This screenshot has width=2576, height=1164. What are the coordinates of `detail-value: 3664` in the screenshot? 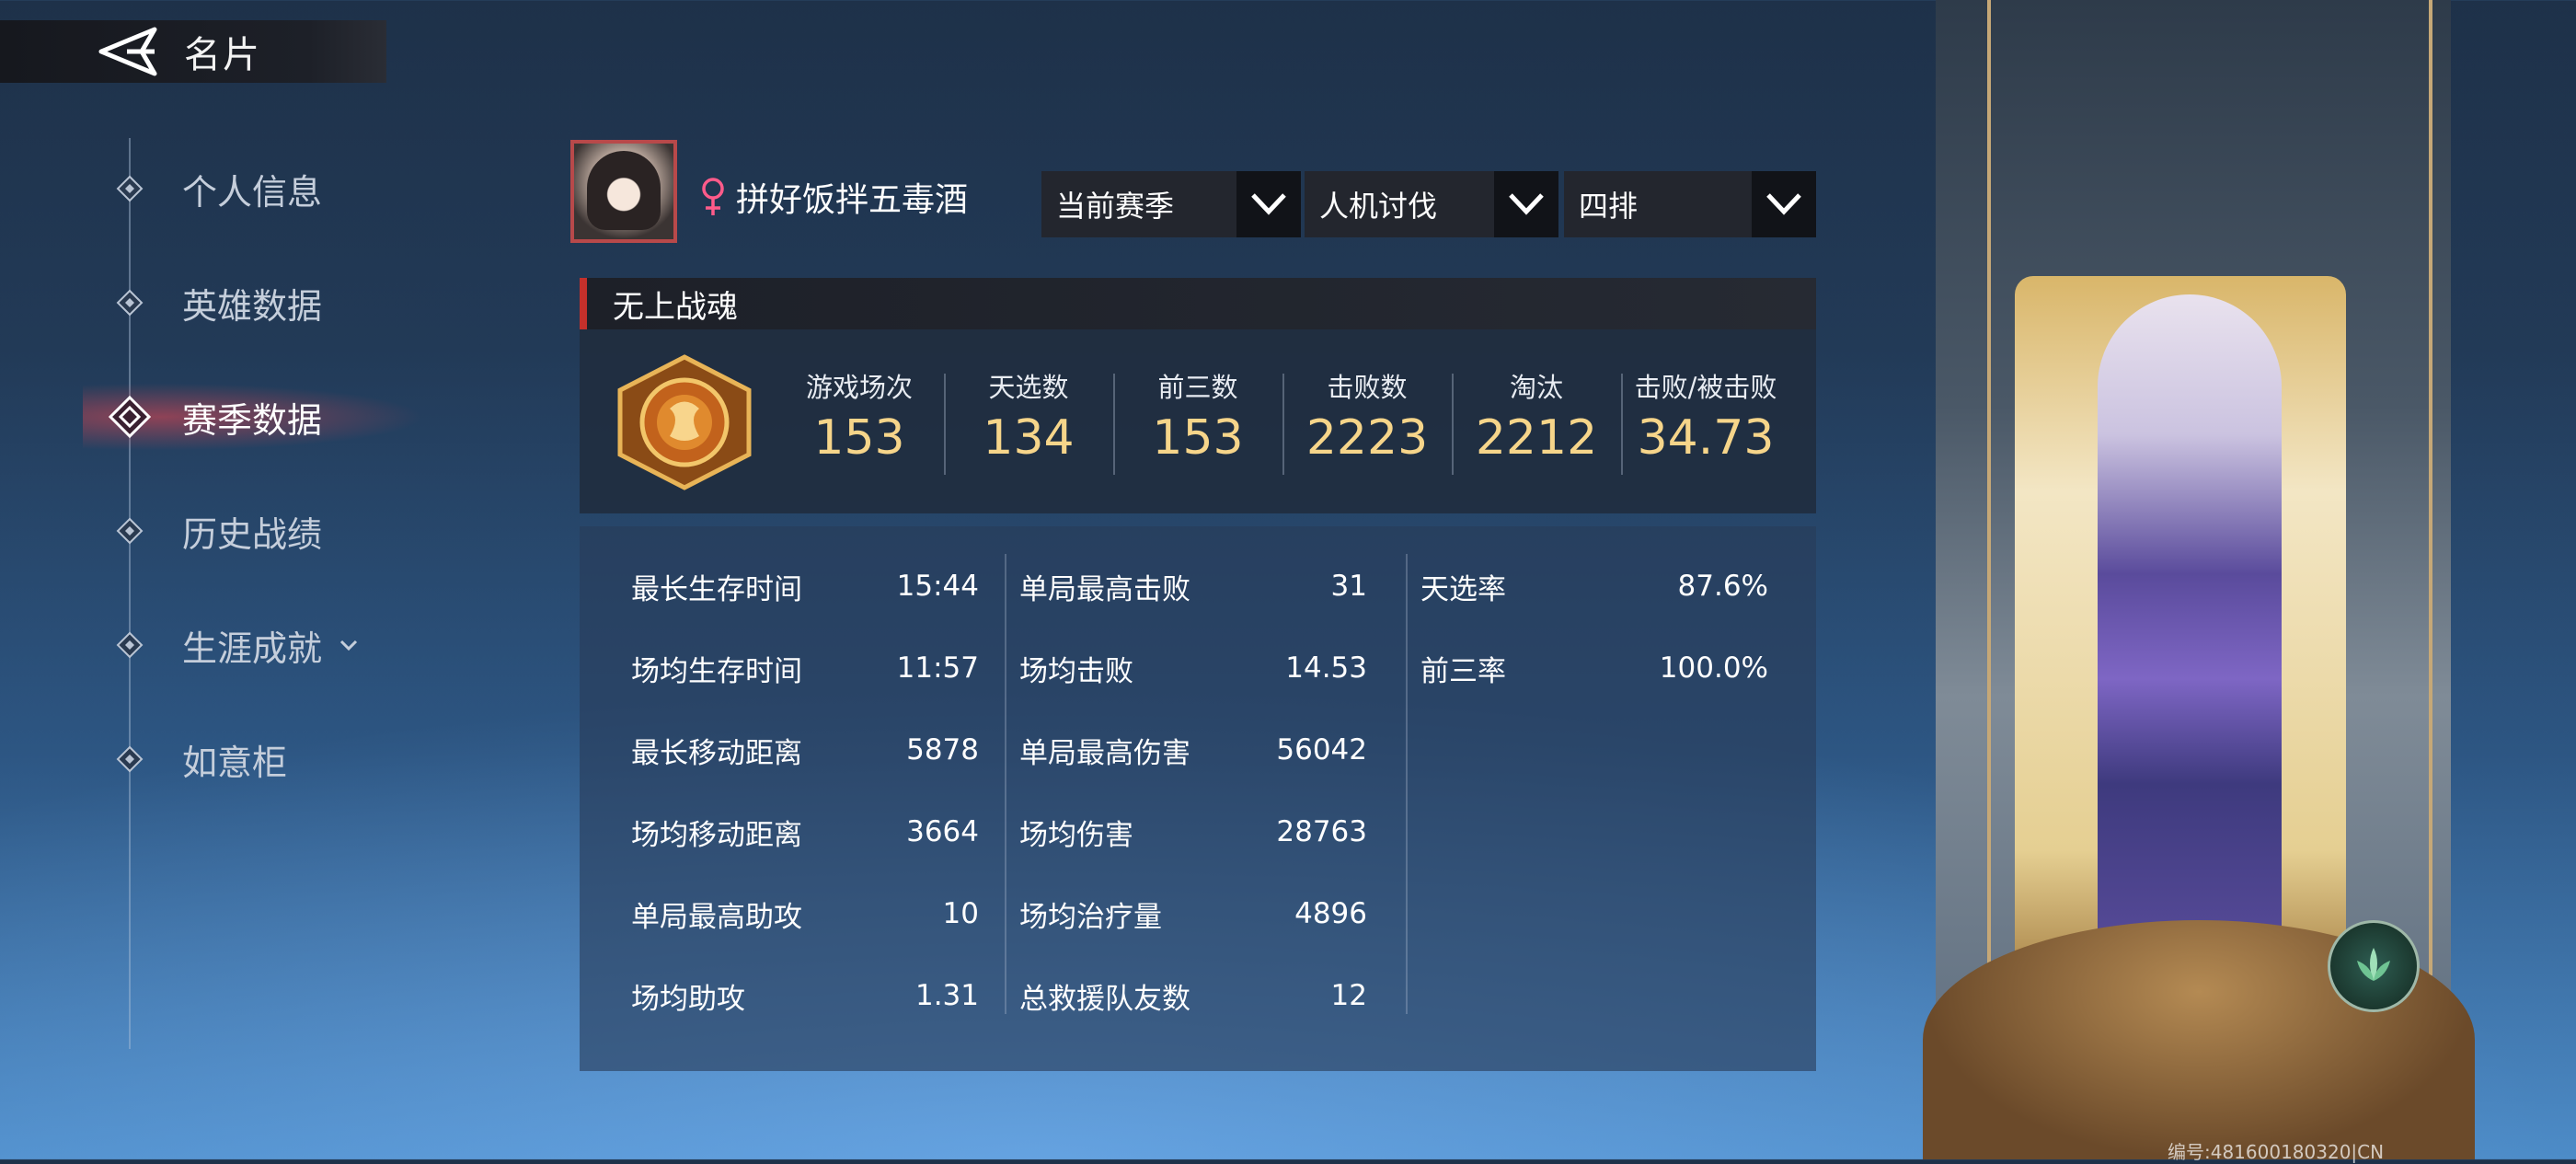 It's located at (942, 831).